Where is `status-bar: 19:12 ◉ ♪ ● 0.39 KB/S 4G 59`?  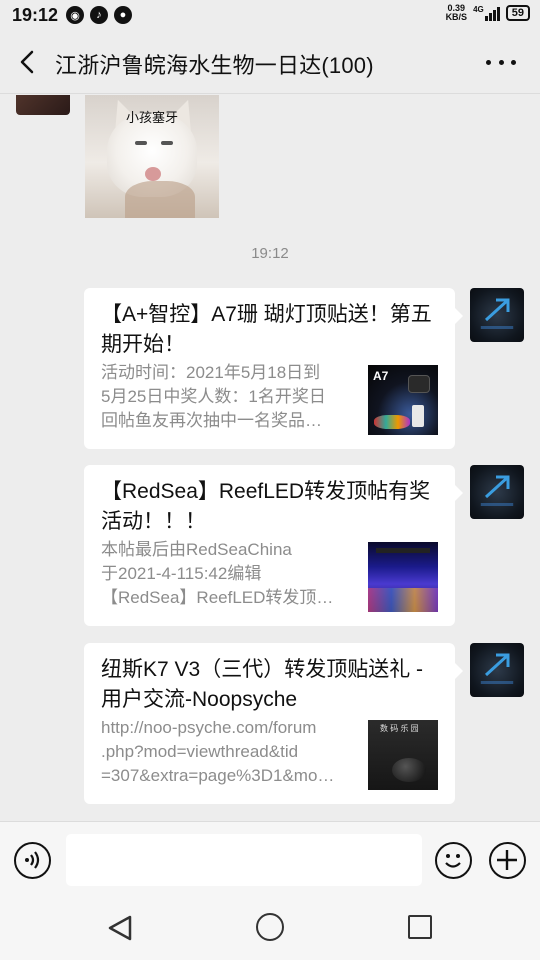
status-bar: 19:12 ◉ ♪ ● 0.39 KB/S 4G 59 is located at coordinates (270, 15).